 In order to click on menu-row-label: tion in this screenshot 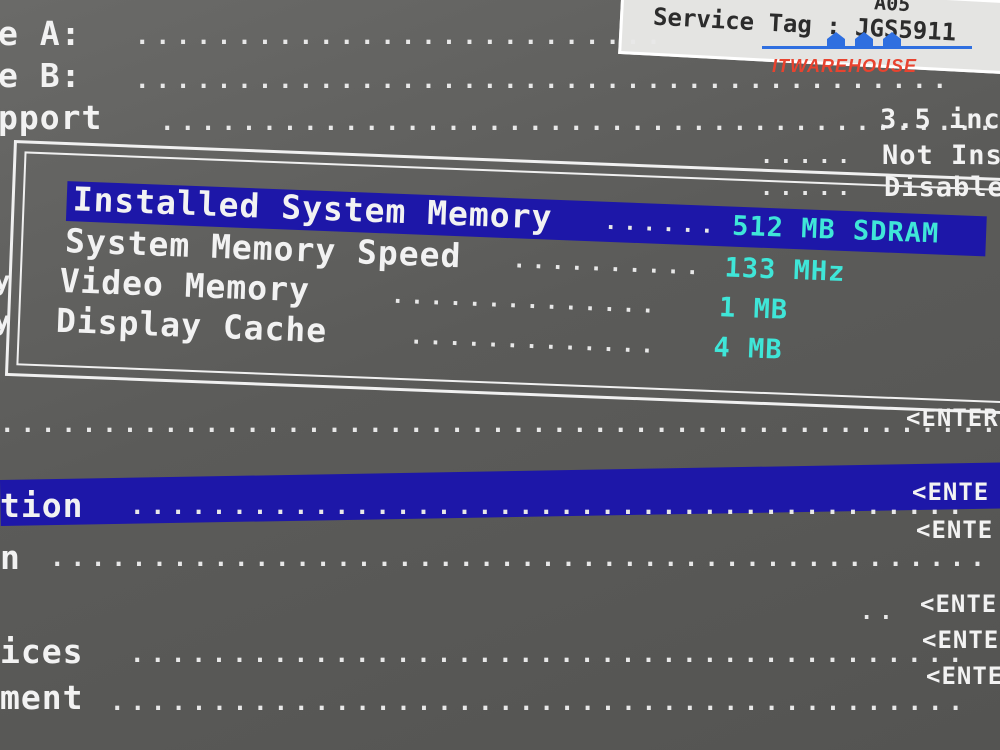, I will do `click(41, 505)`.